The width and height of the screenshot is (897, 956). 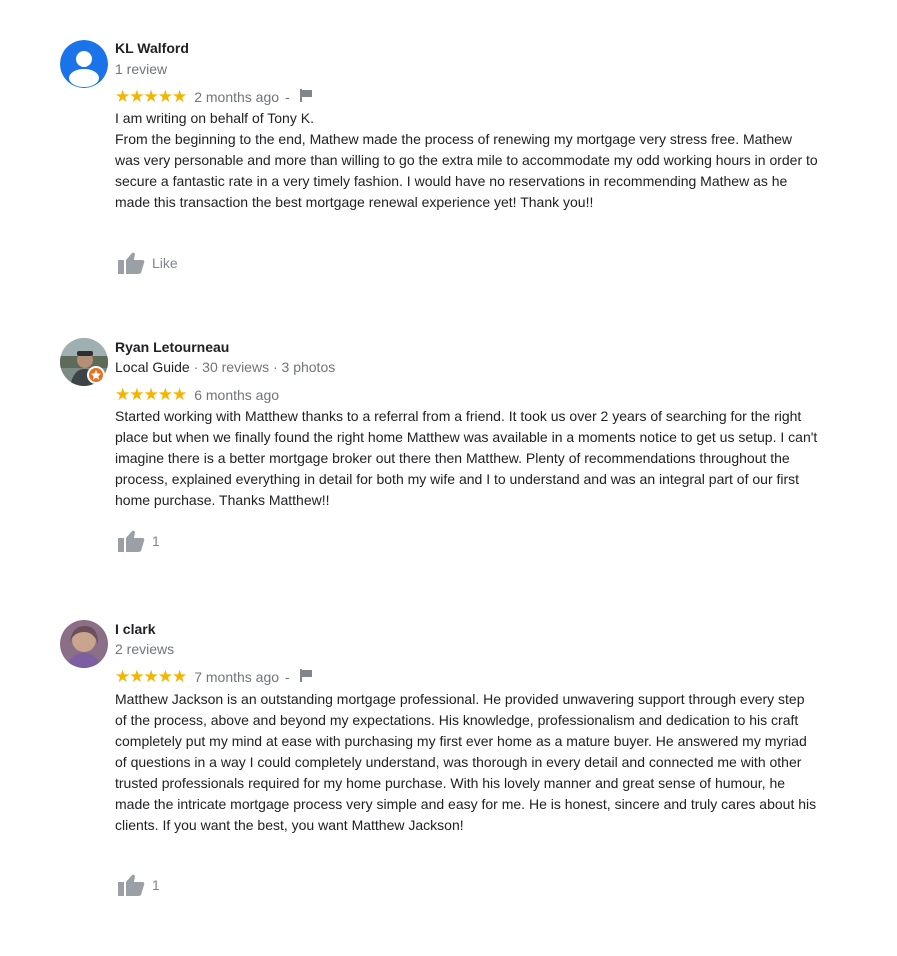 What do you see at coordinates (172, 347) in the screenshot?
I see `reviewer-name: Ryan Letourneau` at bounding box center [172, 347].